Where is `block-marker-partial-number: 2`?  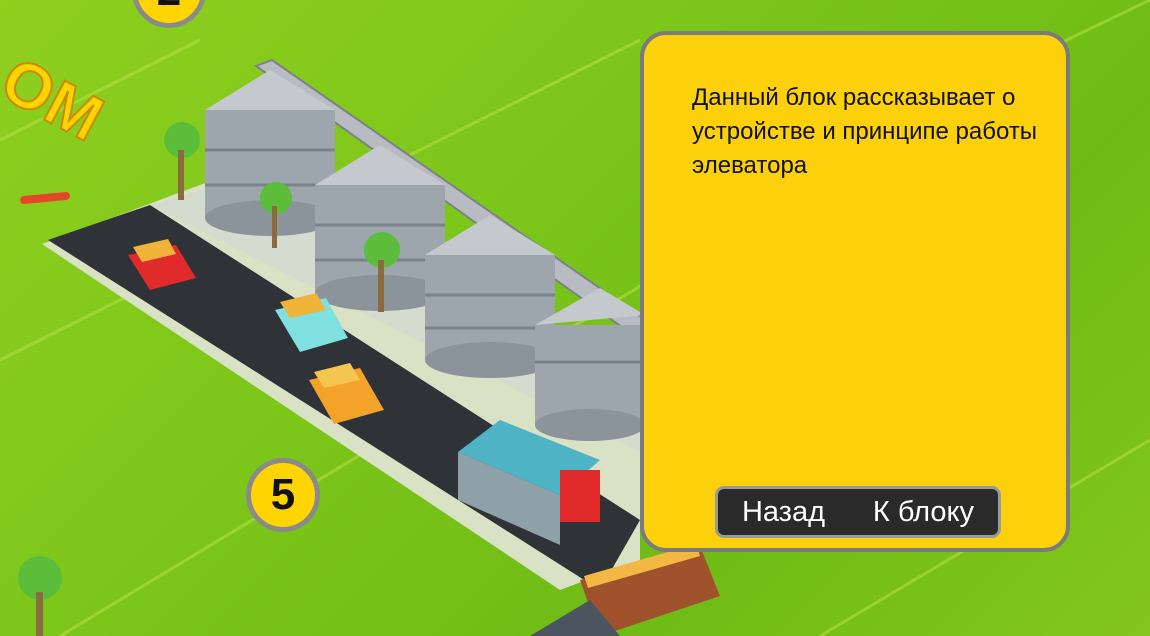
block-marker-partial-number: 2 is located at coordinates (169, 8).